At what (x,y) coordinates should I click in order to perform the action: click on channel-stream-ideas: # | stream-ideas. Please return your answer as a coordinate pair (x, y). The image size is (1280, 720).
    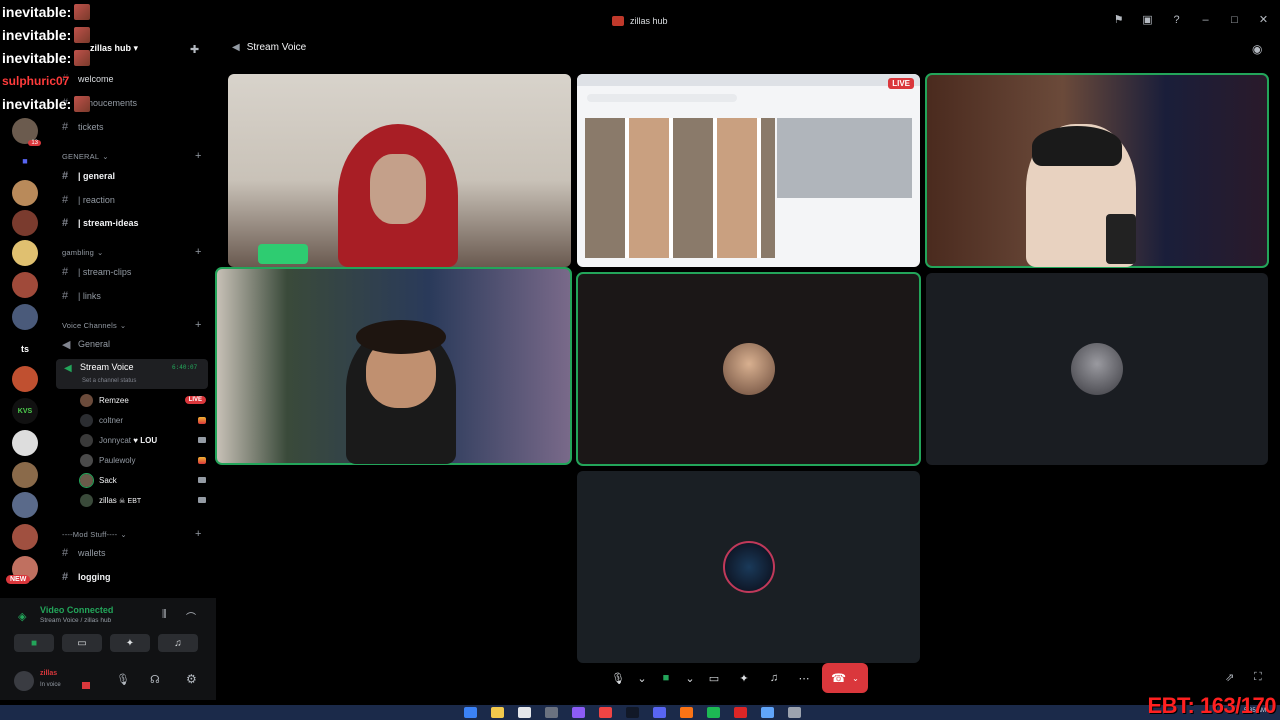
    Looking at the image, I should click on (133, 223).